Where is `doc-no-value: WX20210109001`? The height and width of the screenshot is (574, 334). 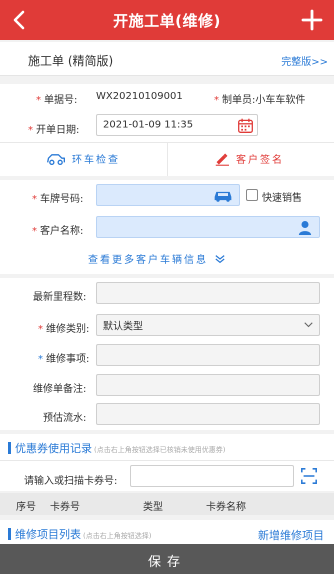
doc-no-value: WX20210109001 is located at coordinates (139, 96).